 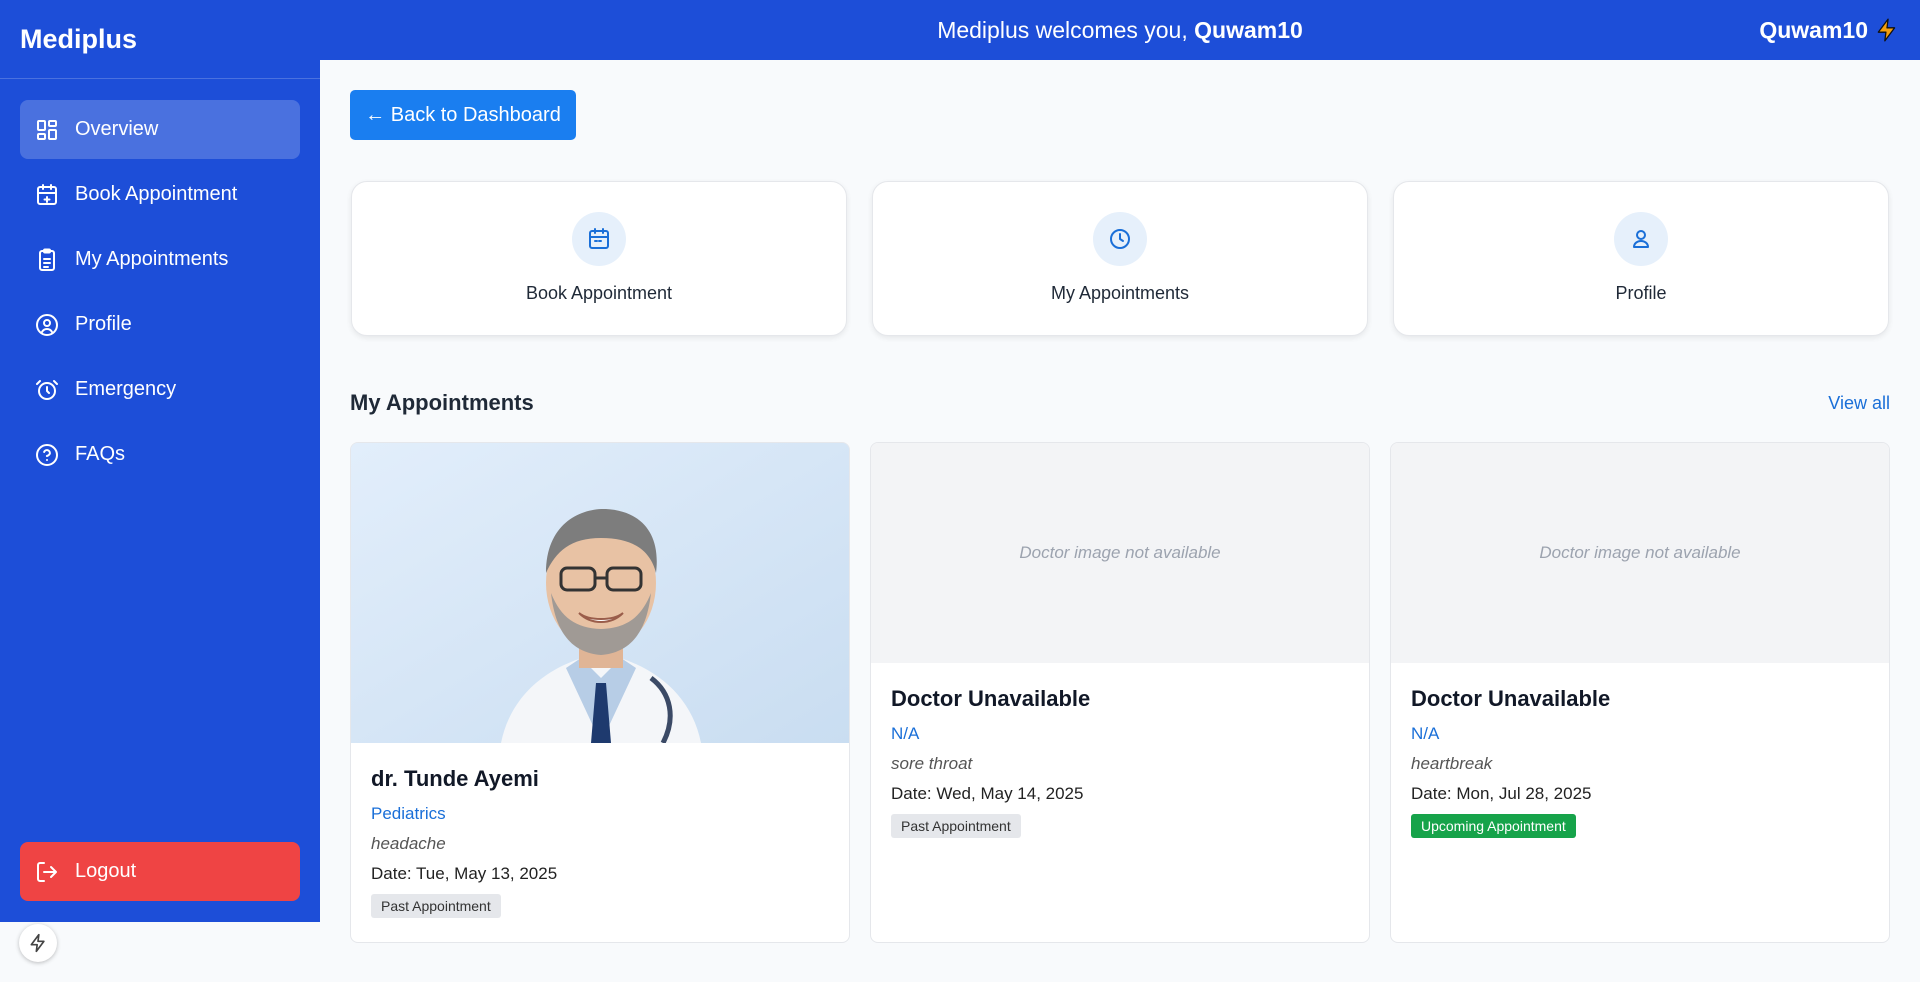 What do you see at coordinates (78, 39) in the screenshot?
I see `brand-logo: Mediplus` at bounding box center [78, 39].